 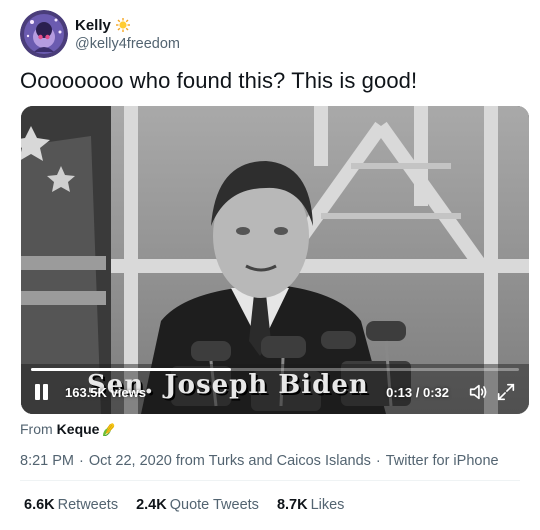 I want to click on view-count: 163.5K views, so click(x=105, y=392).